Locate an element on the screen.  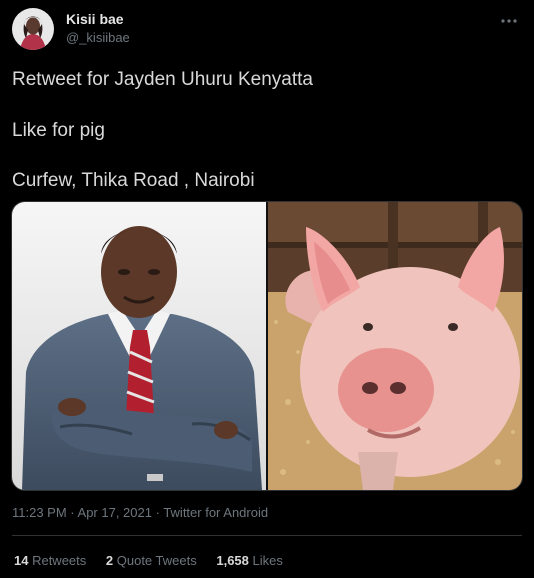
tweet-header: Kisii bae @_kisiibae is located at coordinates (267, 31).